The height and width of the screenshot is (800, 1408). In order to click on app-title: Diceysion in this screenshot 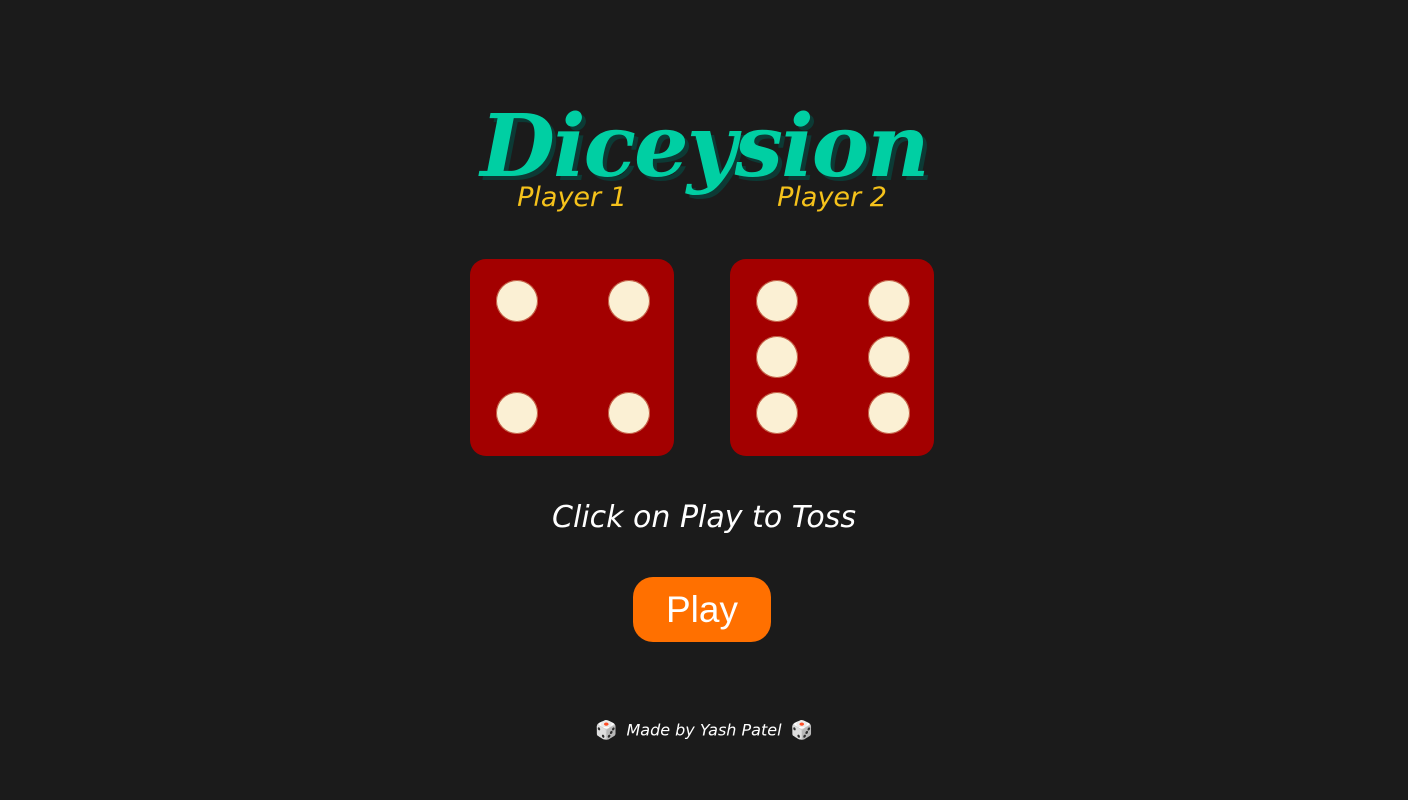, I will do `click(704, 146)`.